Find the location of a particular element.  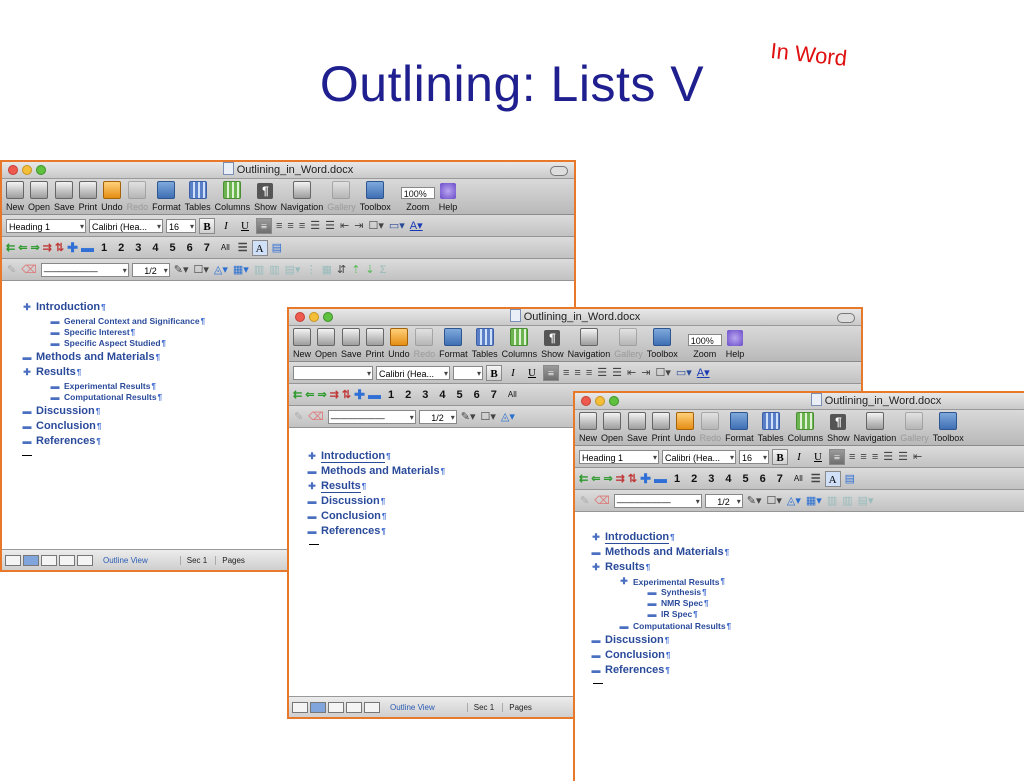

redo-button: Redo is located at coordinates (137, 197).